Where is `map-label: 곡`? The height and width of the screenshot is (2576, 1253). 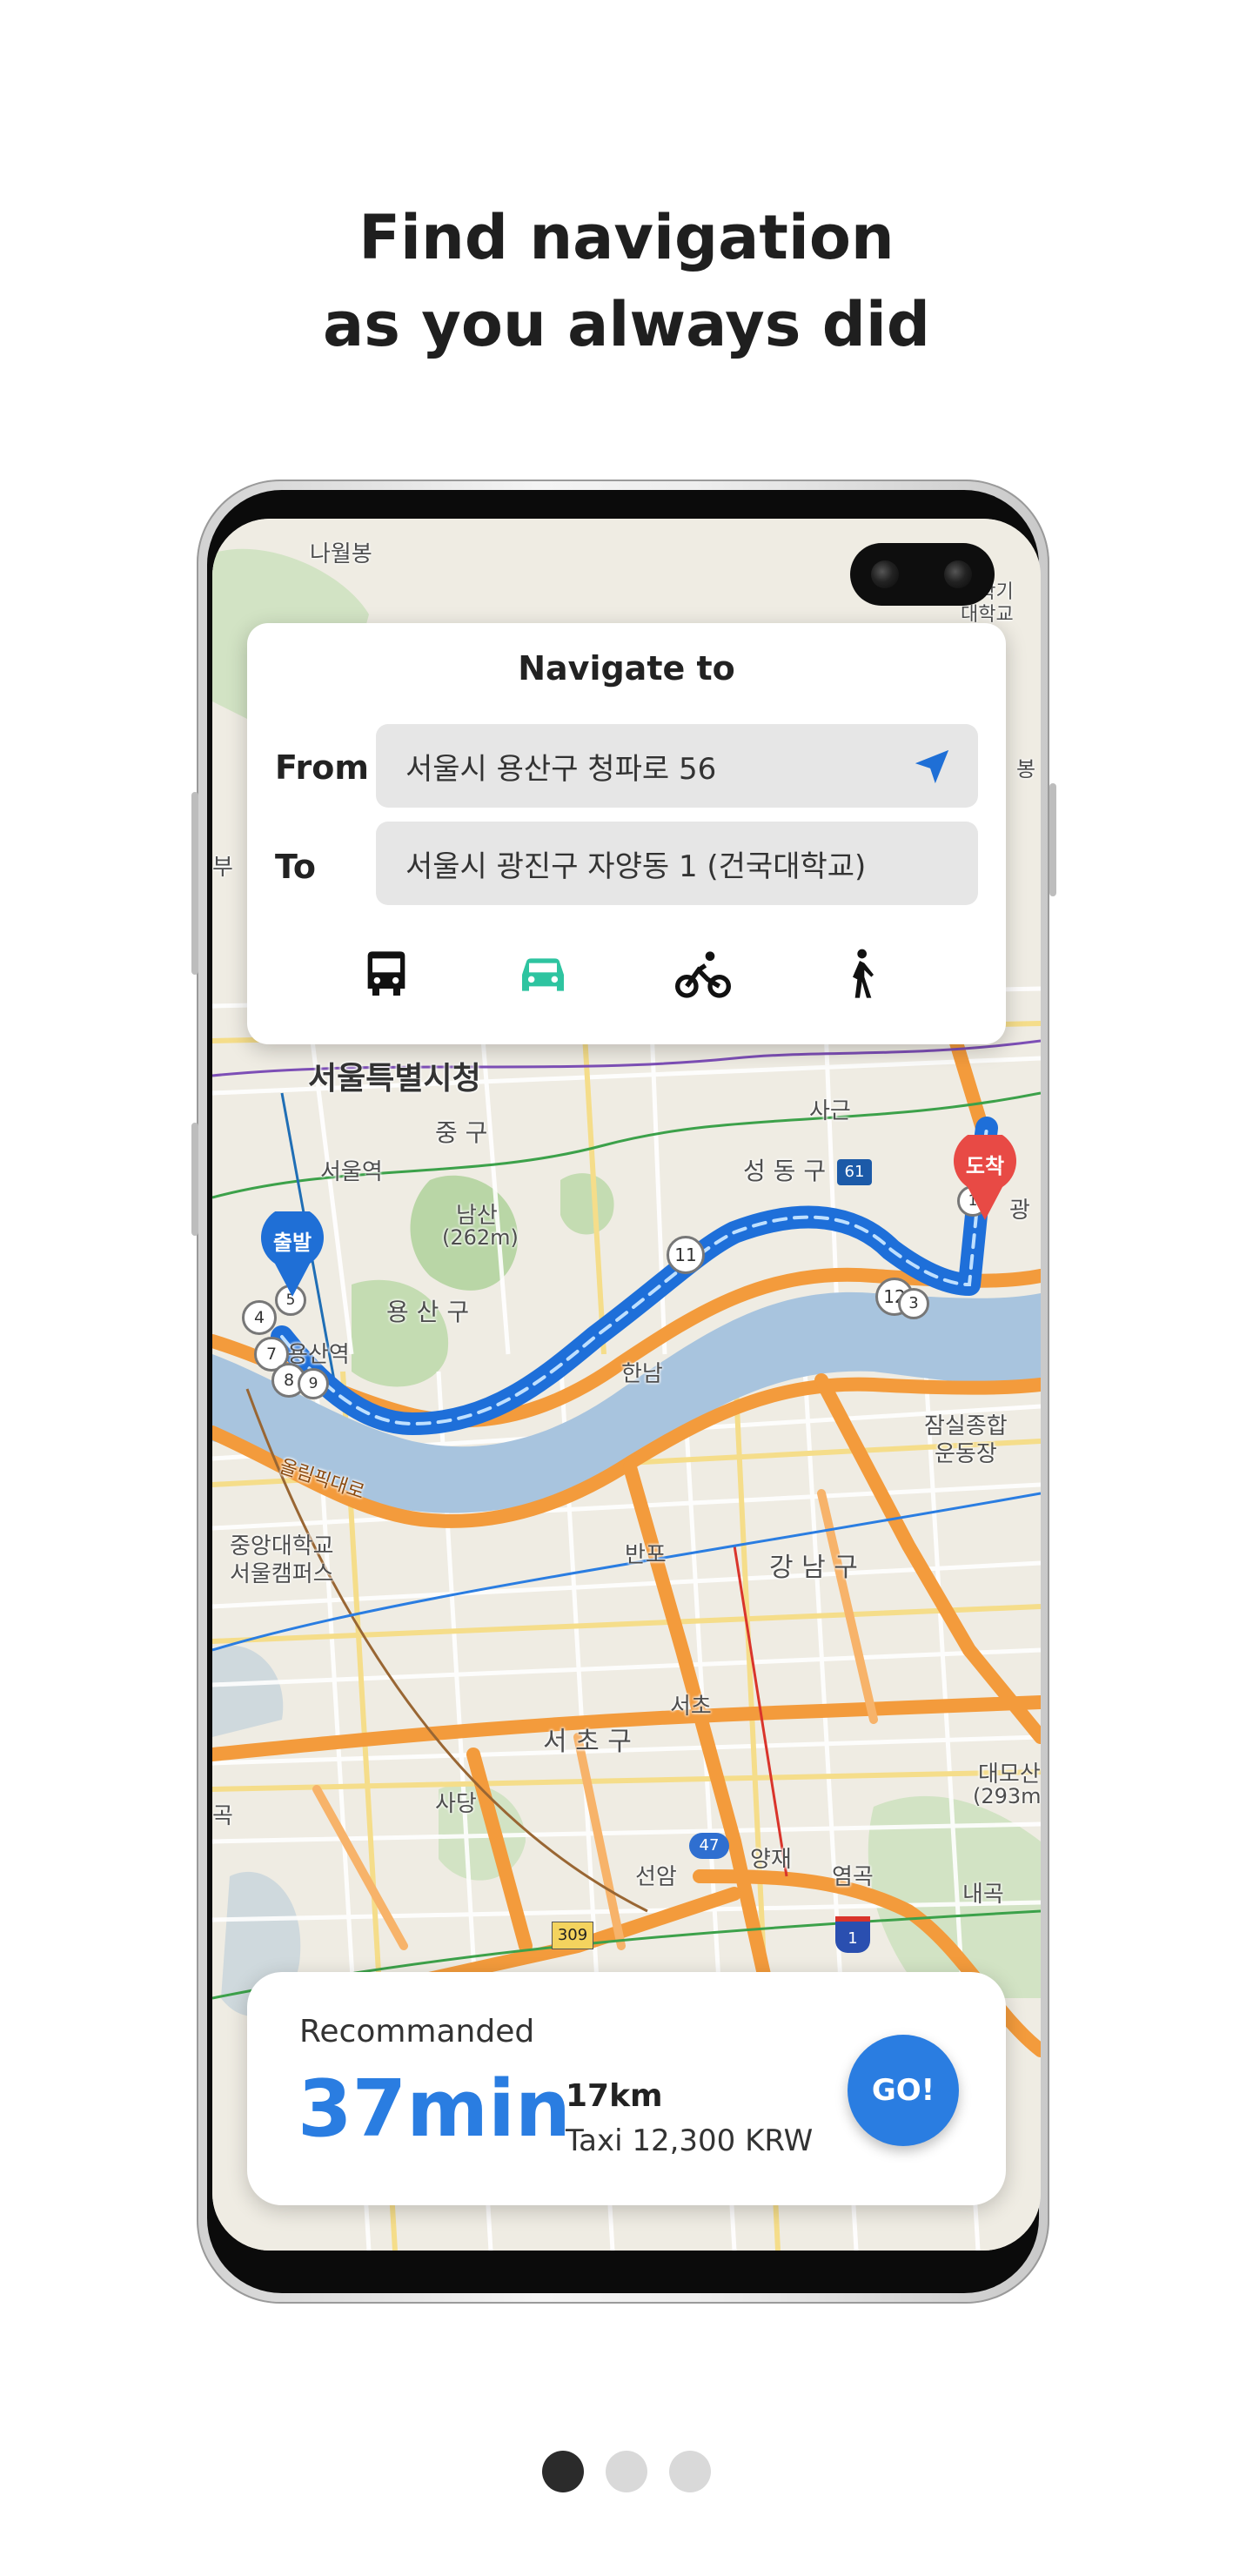 map-label: 곡 is located at coordinates (222, 1816).